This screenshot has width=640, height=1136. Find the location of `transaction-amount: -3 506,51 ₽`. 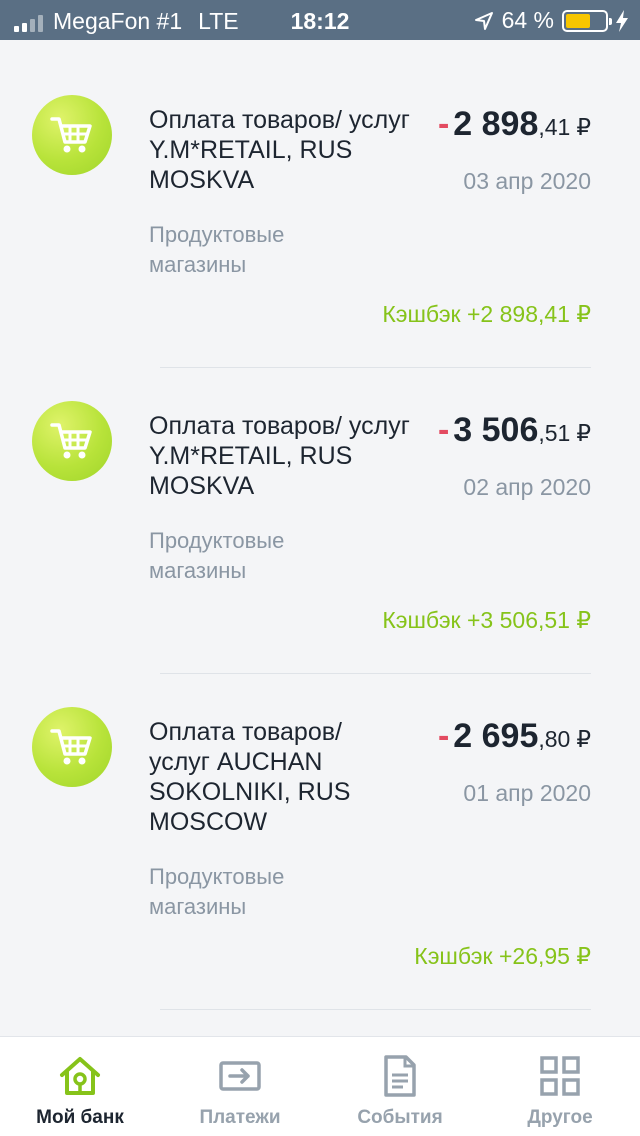

transaction-amount: -3 506,51 ₽ is located at coordinates (514, 430).